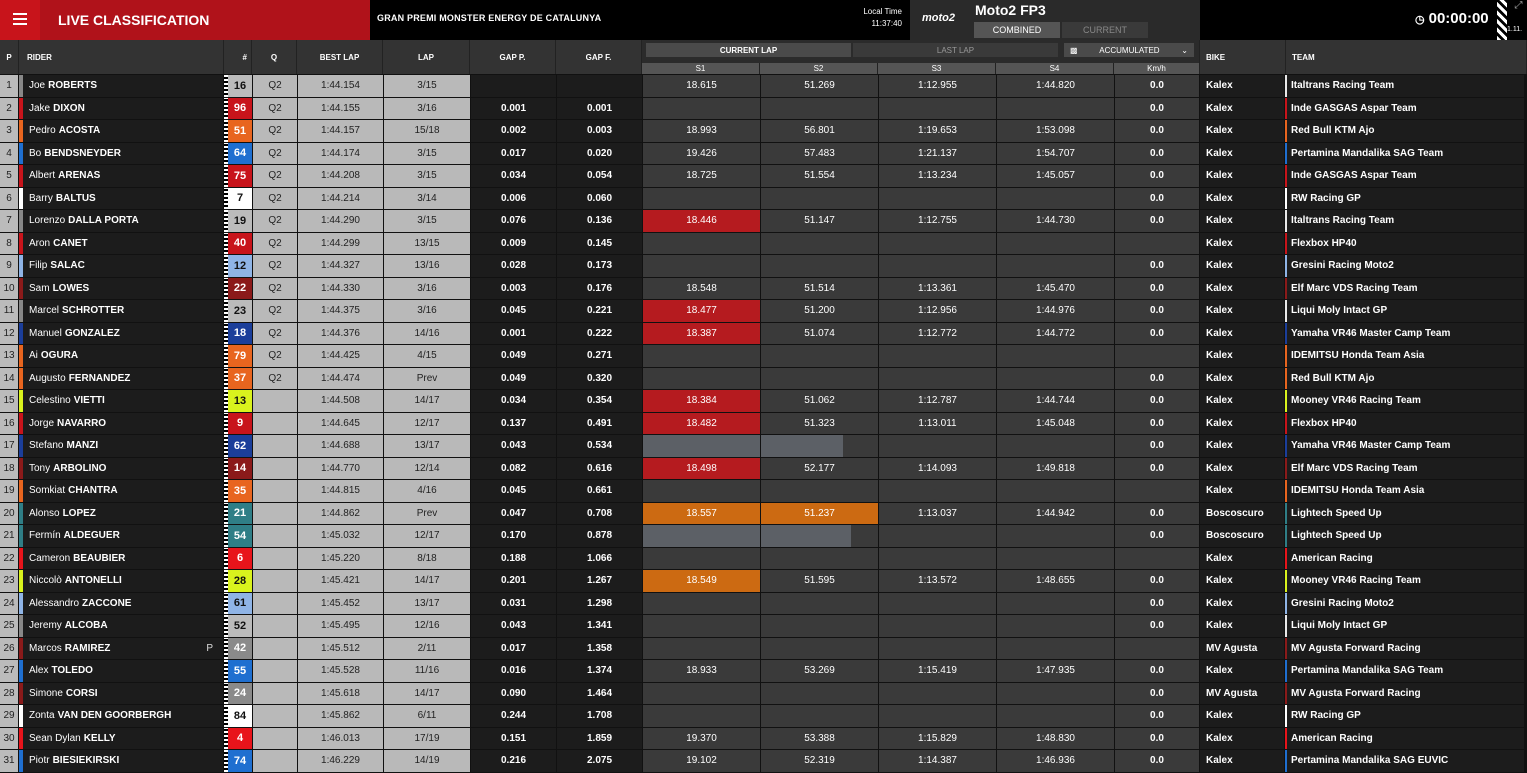 This screenshot has width=1527, height=773. I want to click on position-cell: 18, so click(9, 468).